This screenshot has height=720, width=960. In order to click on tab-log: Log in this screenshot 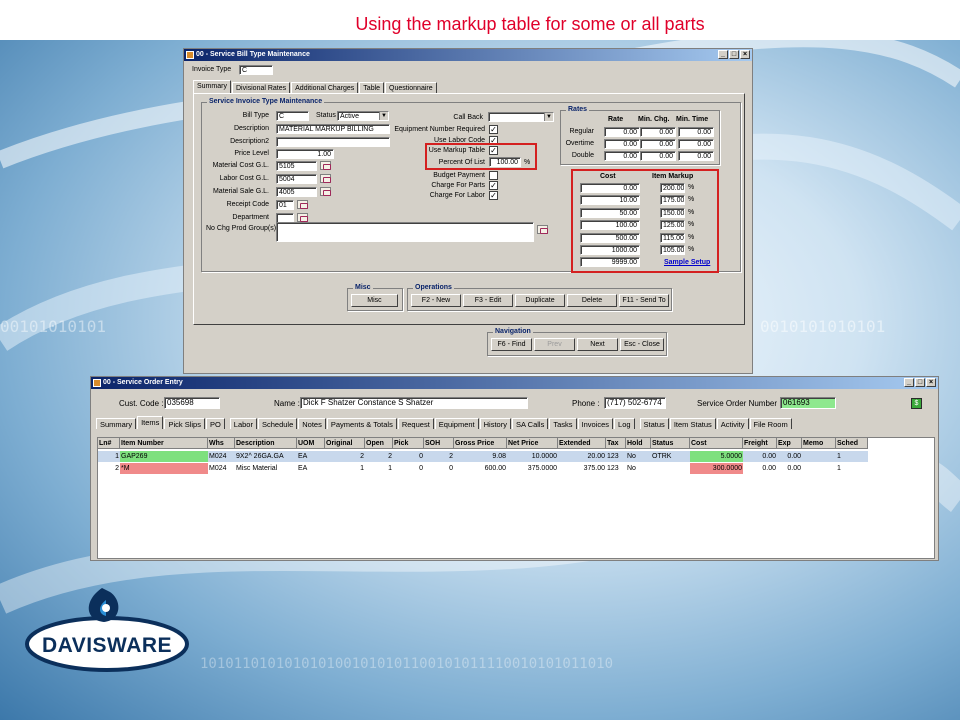, I will do `click(624, 423)`.